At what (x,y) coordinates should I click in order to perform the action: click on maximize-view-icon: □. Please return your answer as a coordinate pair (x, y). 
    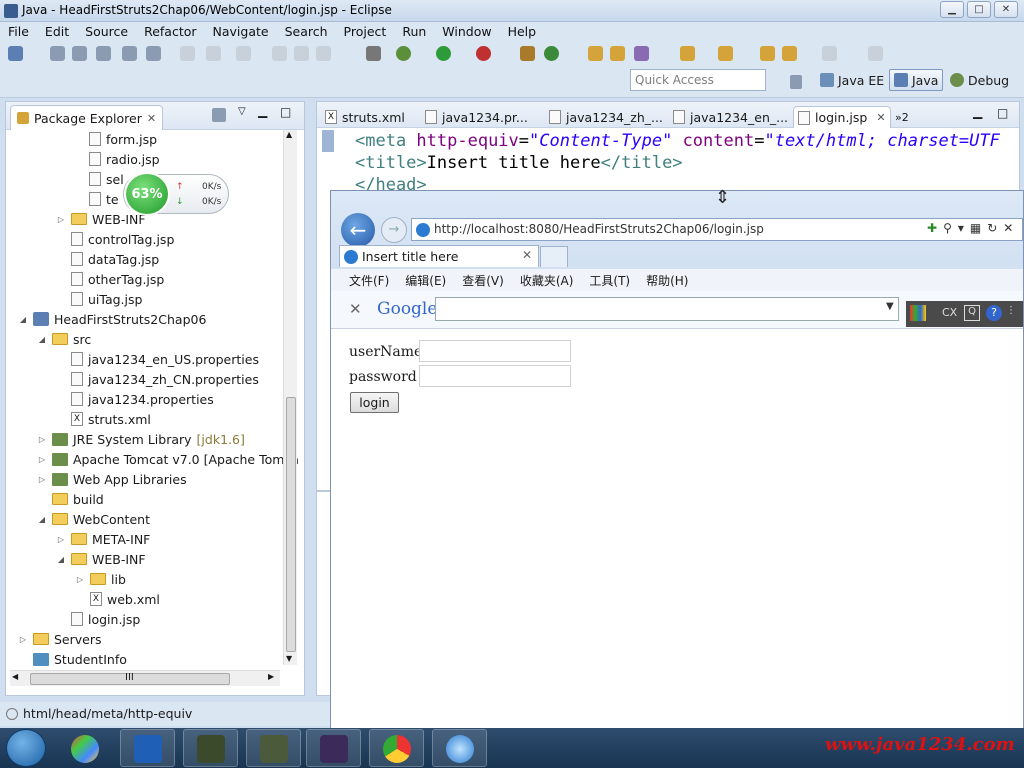
    Looking at the image, I should click on (285, 112).